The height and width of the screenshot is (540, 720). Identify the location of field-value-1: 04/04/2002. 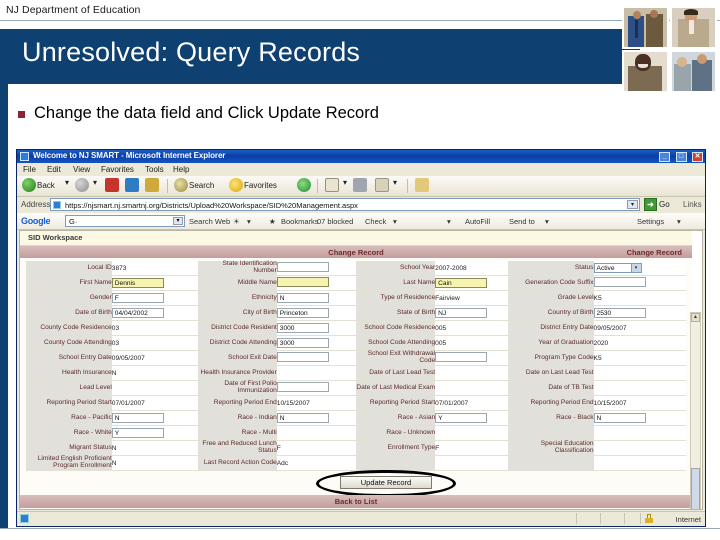
(154, 313).